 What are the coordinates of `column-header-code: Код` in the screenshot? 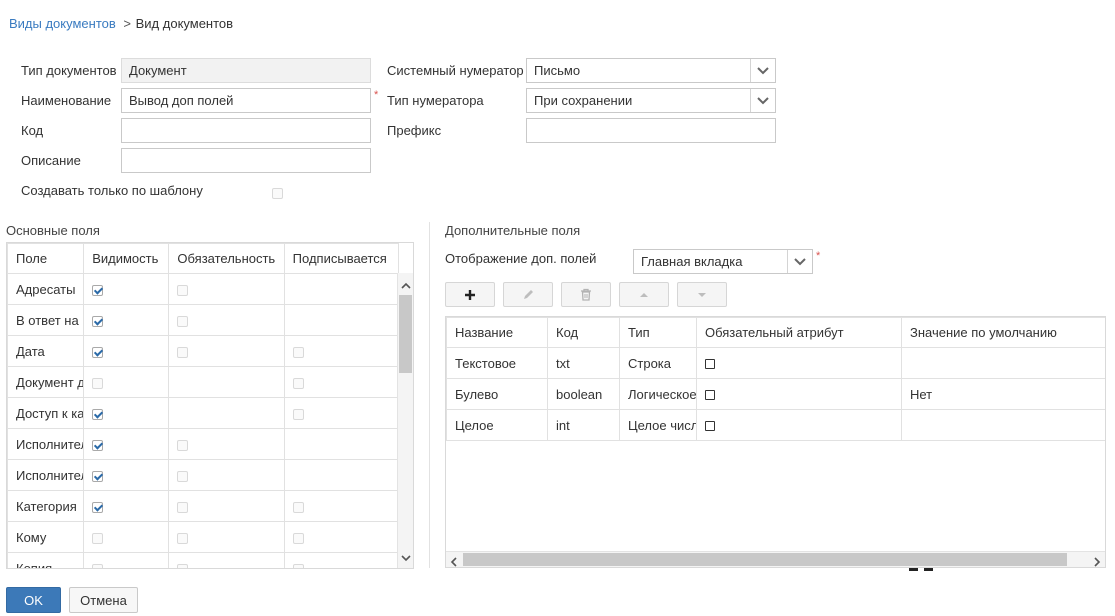 It's located at (583, 332).